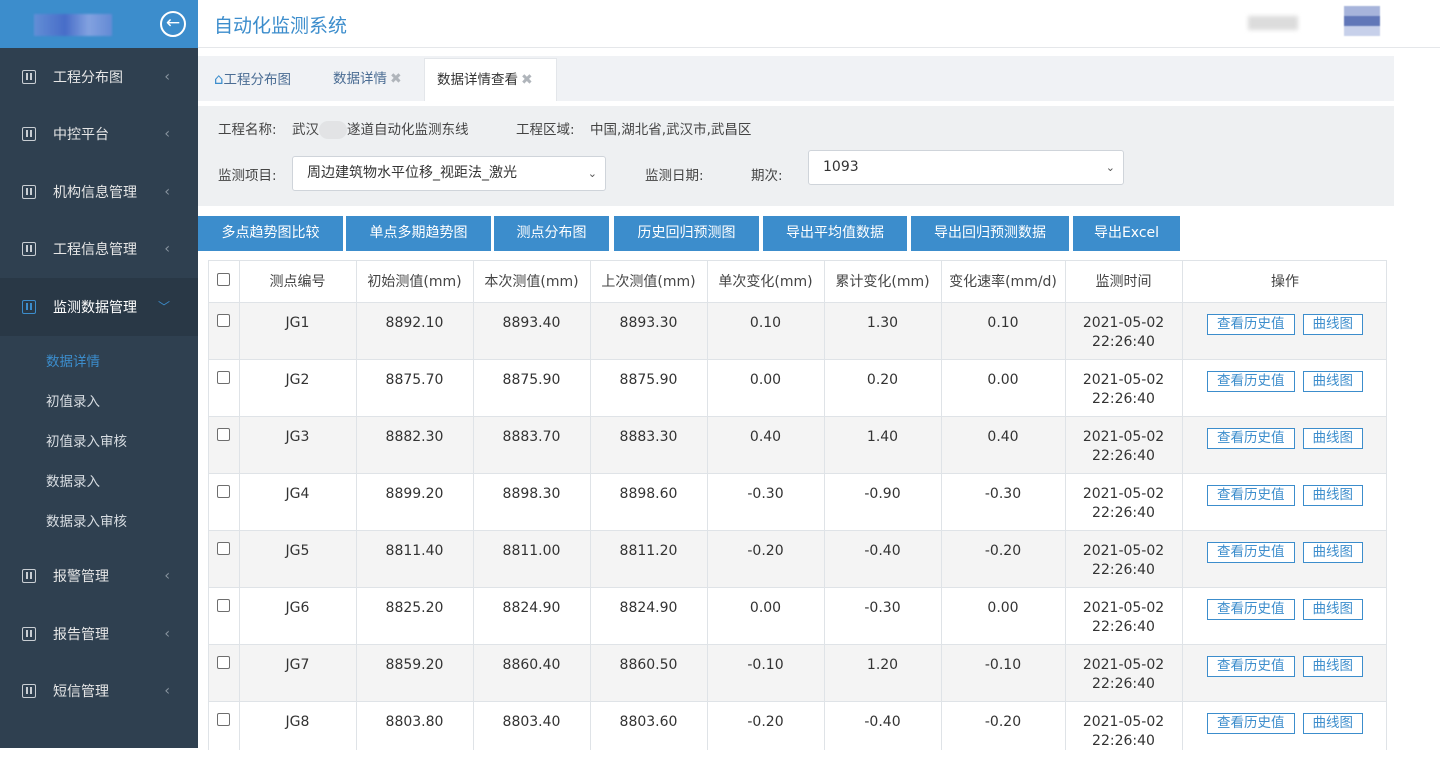  What do you see at coordinates (173, 24) in the screenshot?
I see `arrow-left-circle-icon: ←` at bounding box center [173, 24].